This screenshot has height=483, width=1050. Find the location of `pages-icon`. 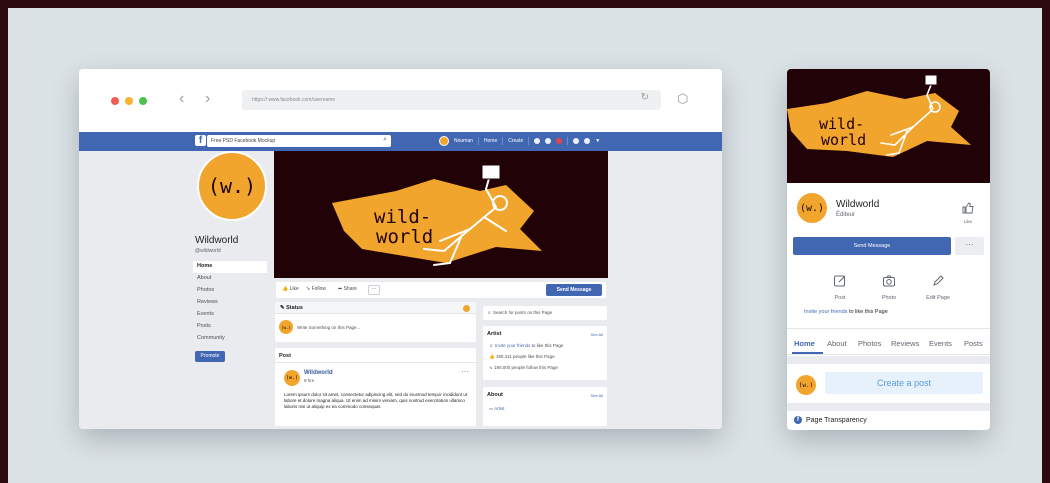

pages-icon is located at coordinates (576, 141).